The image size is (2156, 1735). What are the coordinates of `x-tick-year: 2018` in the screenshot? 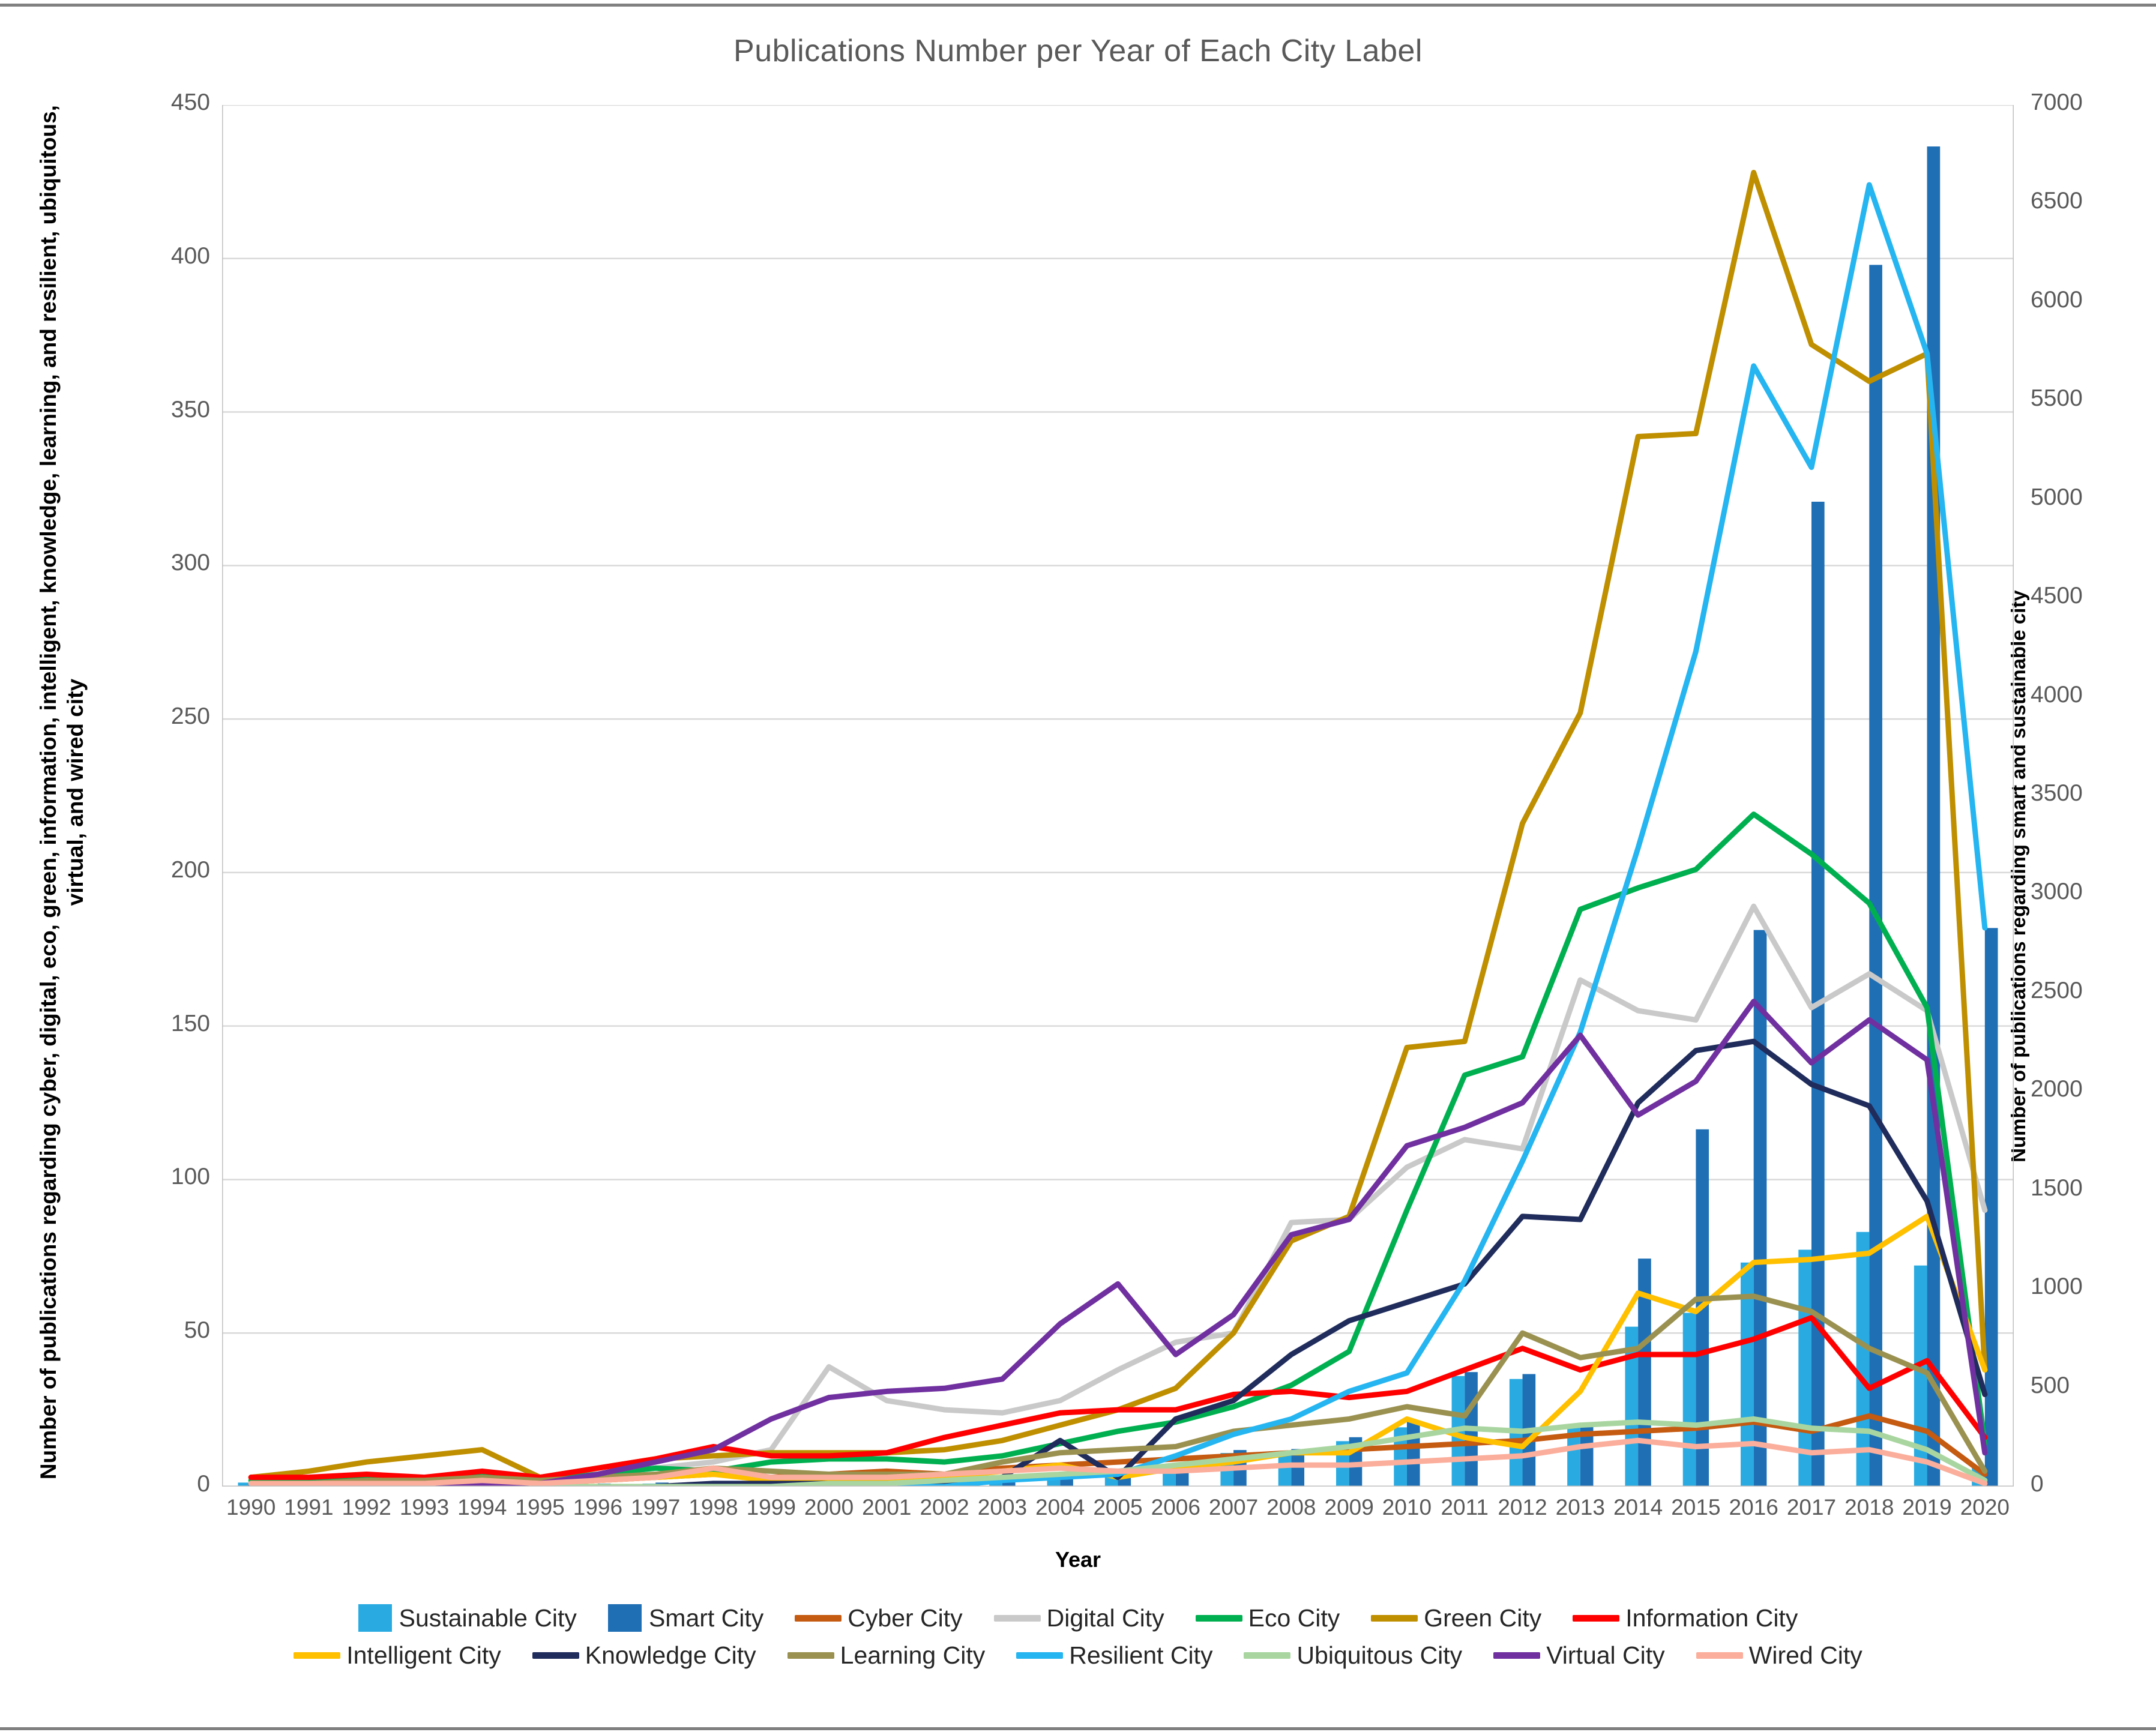 It's located at (1869, 1507).